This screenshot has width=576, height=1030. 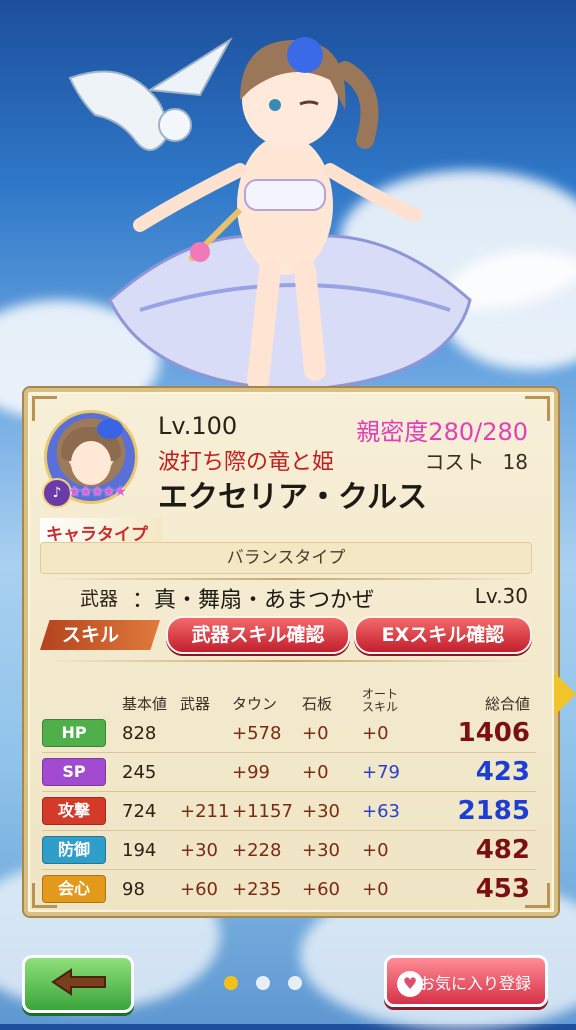 I want to click on character-level: Lv.100, so click(x=198, y=426).